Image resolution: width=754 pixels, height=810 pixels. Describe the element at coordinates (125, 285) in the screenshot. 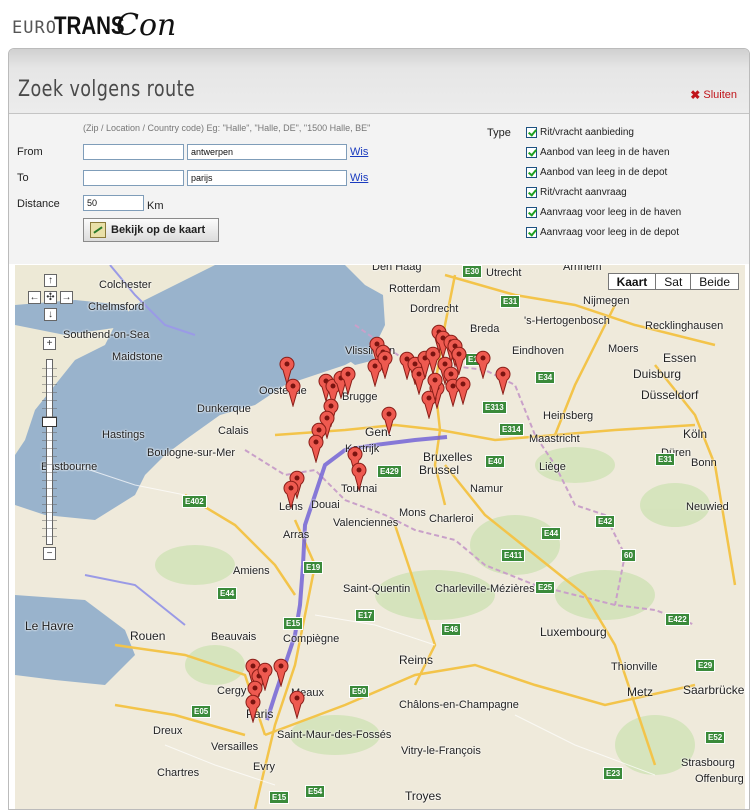

I see `map-city-label: Colchester` at that location.